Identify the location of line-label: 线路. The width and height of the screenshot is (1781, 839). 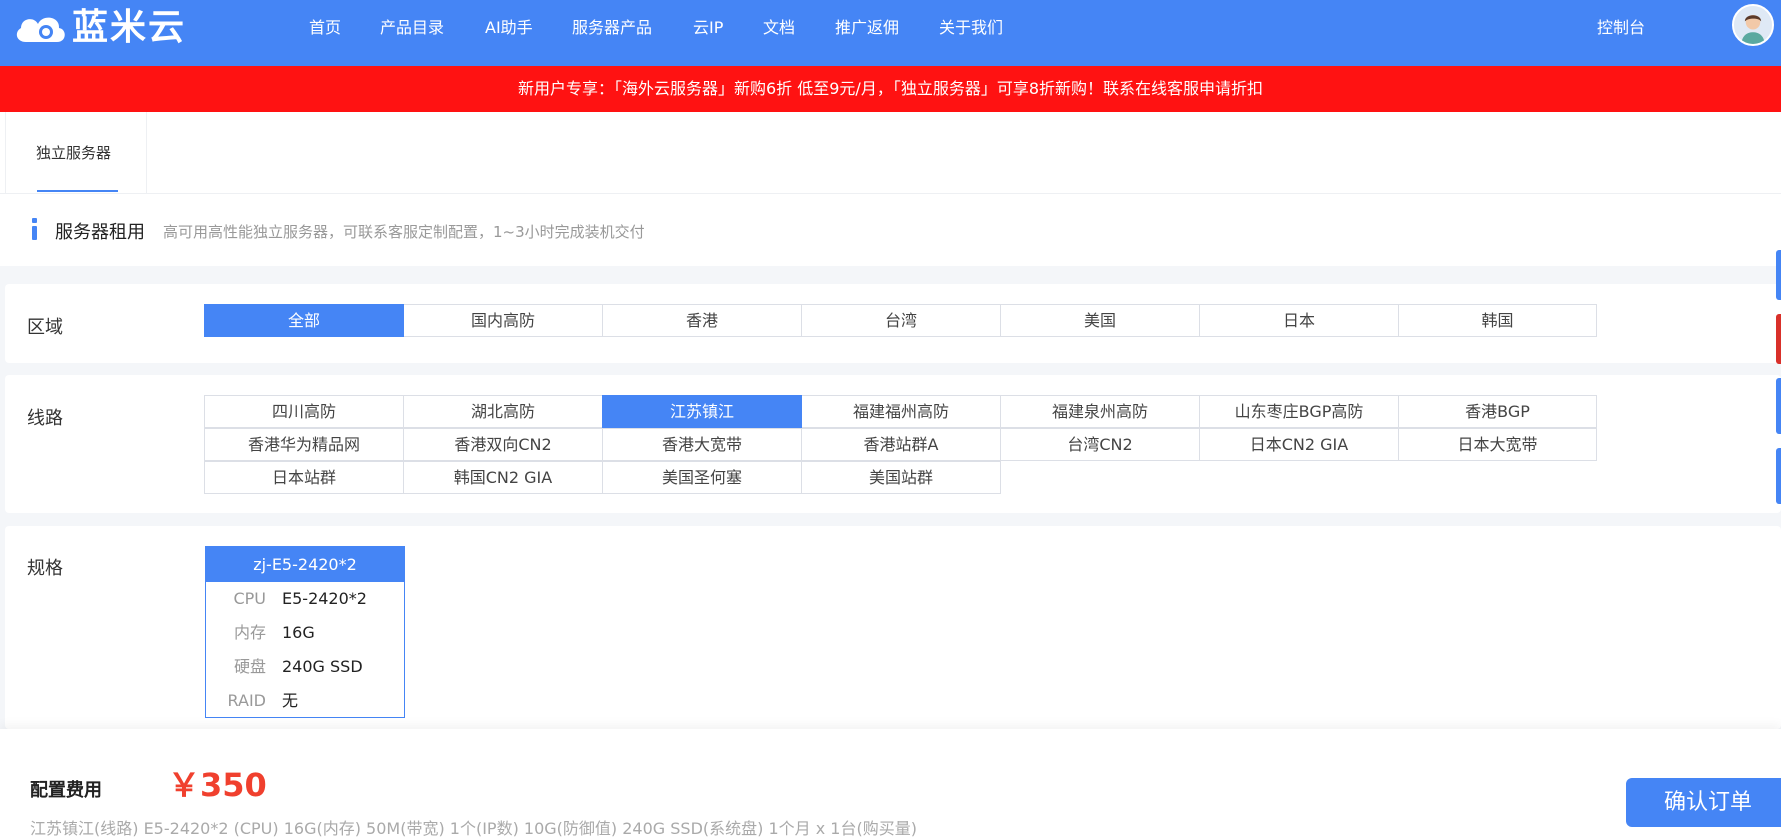
(45, 418).